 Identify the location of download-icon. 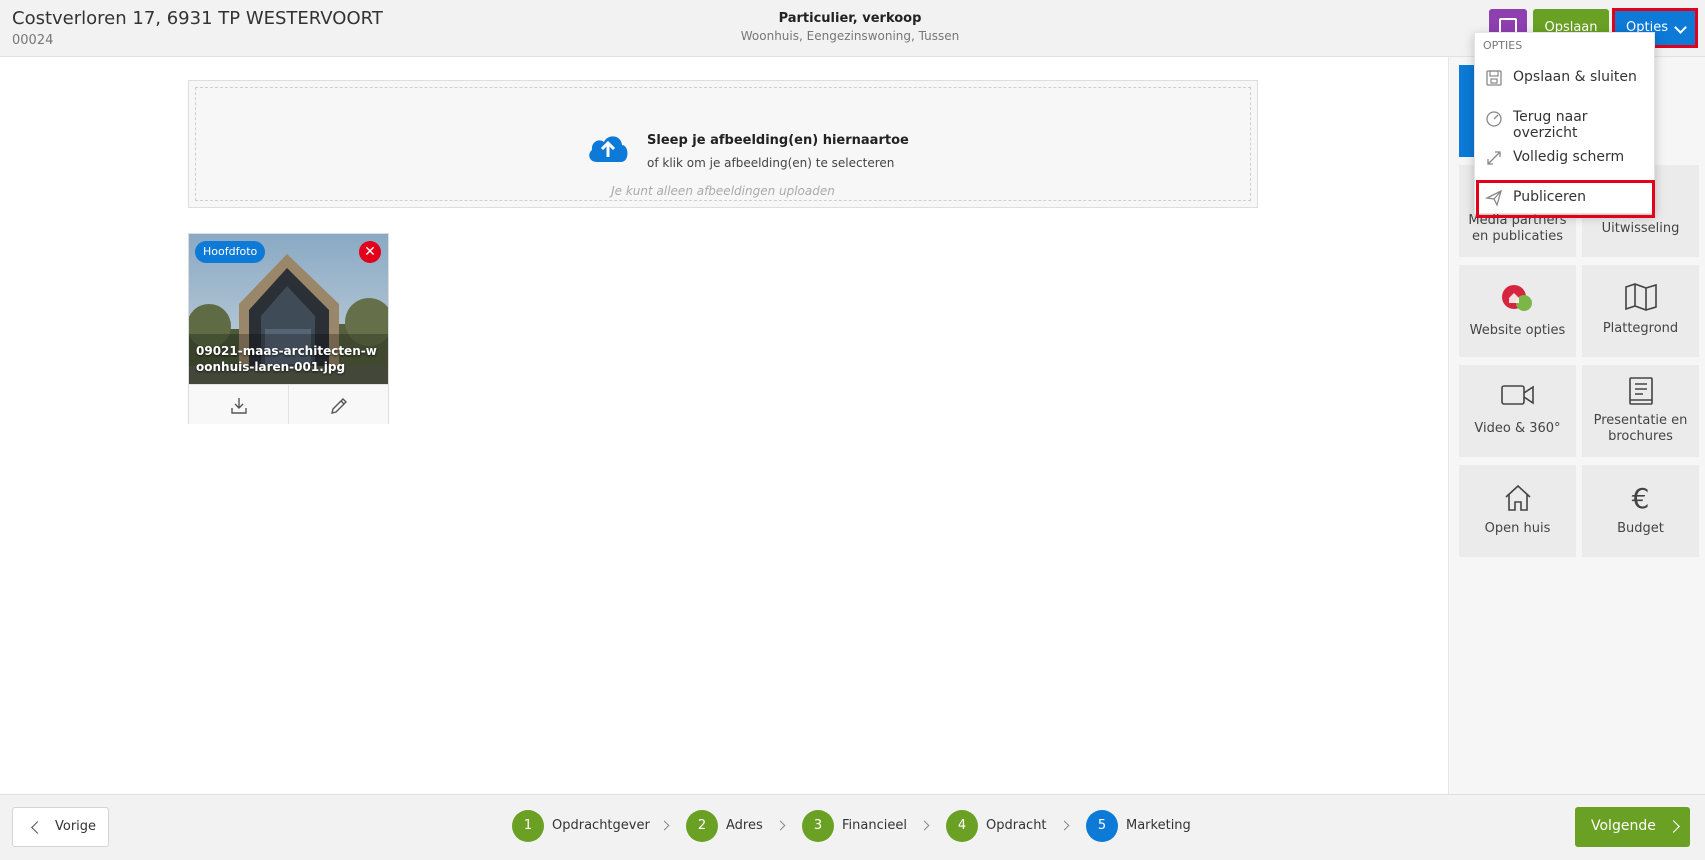
(239, 406).